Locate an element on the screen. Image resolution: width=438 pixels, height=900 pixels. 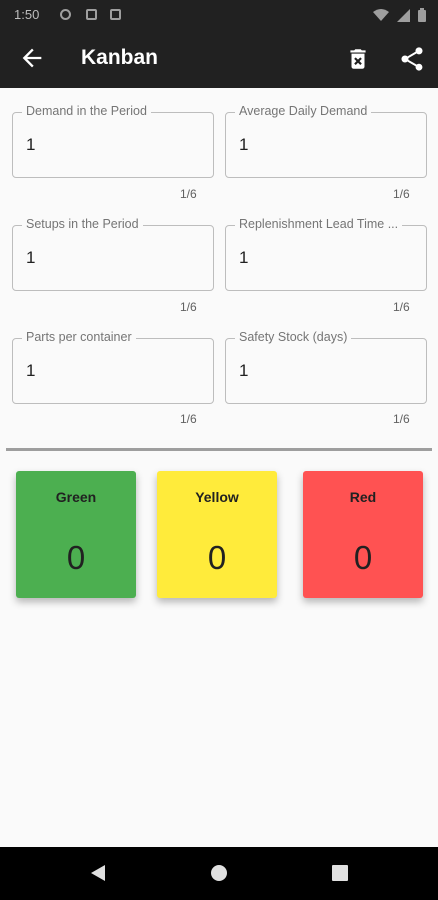
settings-status-icon is located at coordinates (65, 14).